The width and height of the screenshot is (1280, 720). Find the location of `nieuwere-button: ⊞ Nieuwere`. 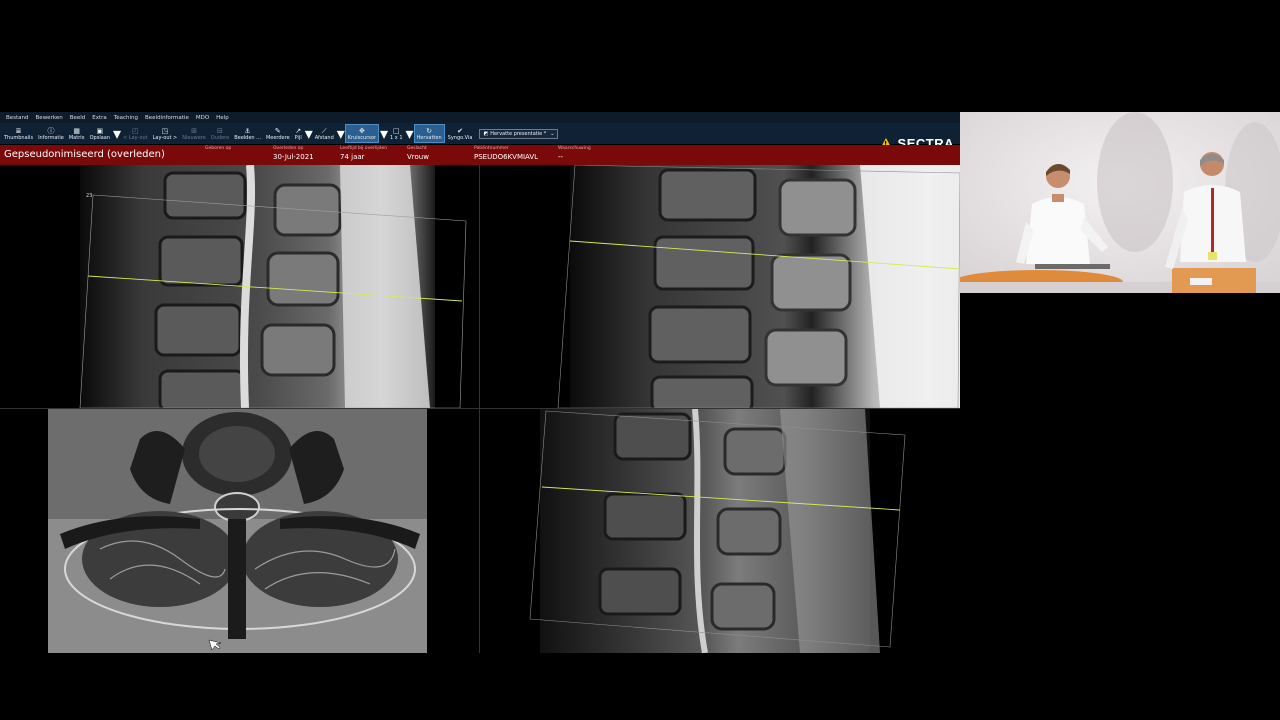

nieuwere-button: ⊞ Nieuwere is located at coordinates (194, 133).